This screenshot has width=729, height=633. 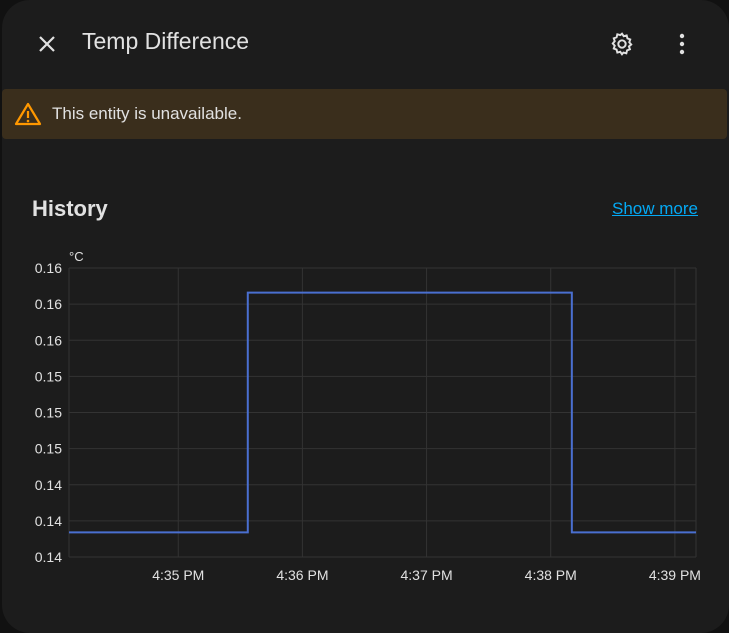 I want to click on x-tick-label: 4:39 PM, so click(x=675, y=573).